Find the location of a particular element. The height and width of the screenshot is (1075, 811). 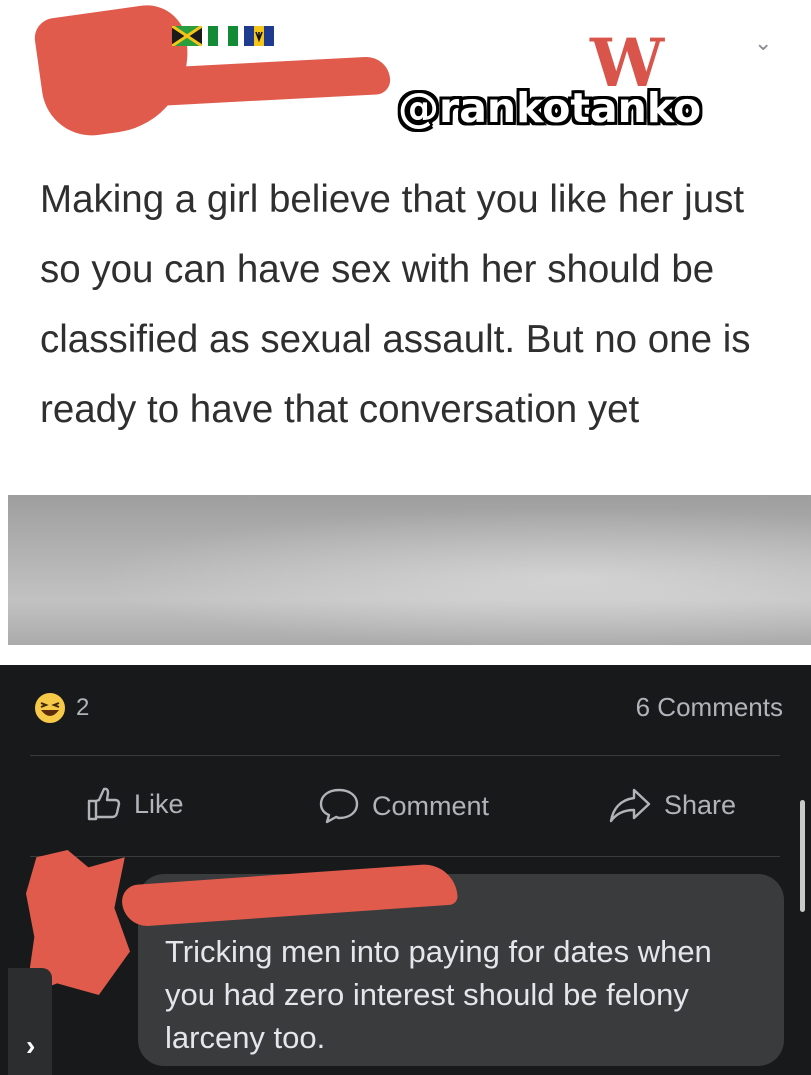

chevron-down-icon: ⌄ is located at coordinates (763, 43).